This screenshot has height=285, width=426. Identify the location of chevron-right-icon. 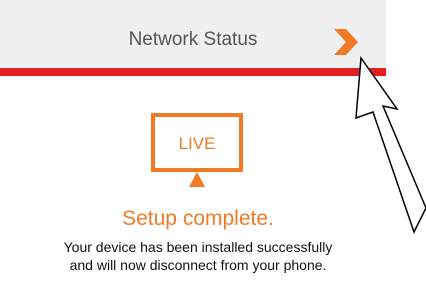
(346, 42).